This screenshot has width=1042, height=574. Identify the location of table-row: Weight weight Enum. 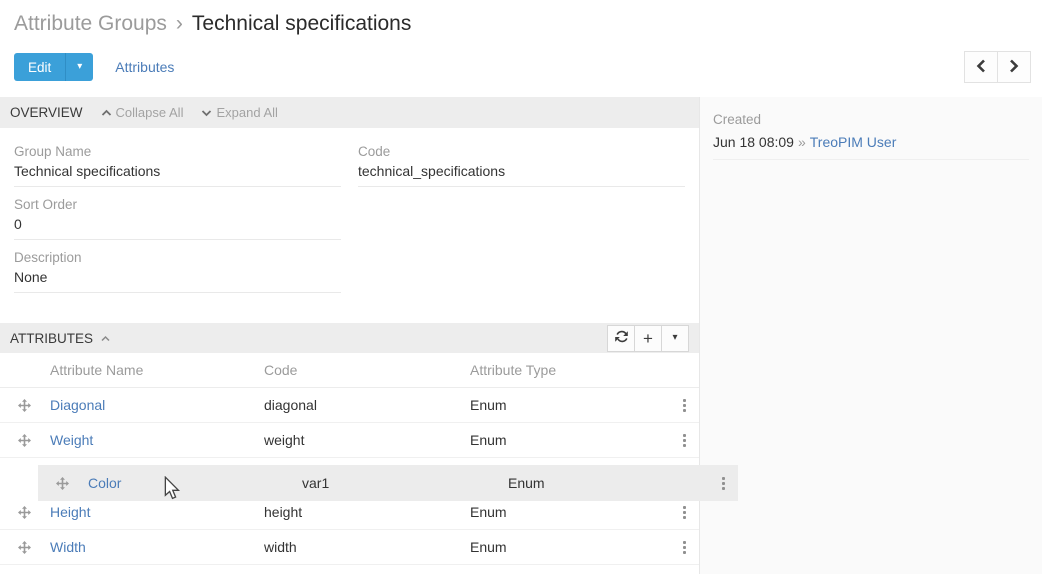
(349, 440).